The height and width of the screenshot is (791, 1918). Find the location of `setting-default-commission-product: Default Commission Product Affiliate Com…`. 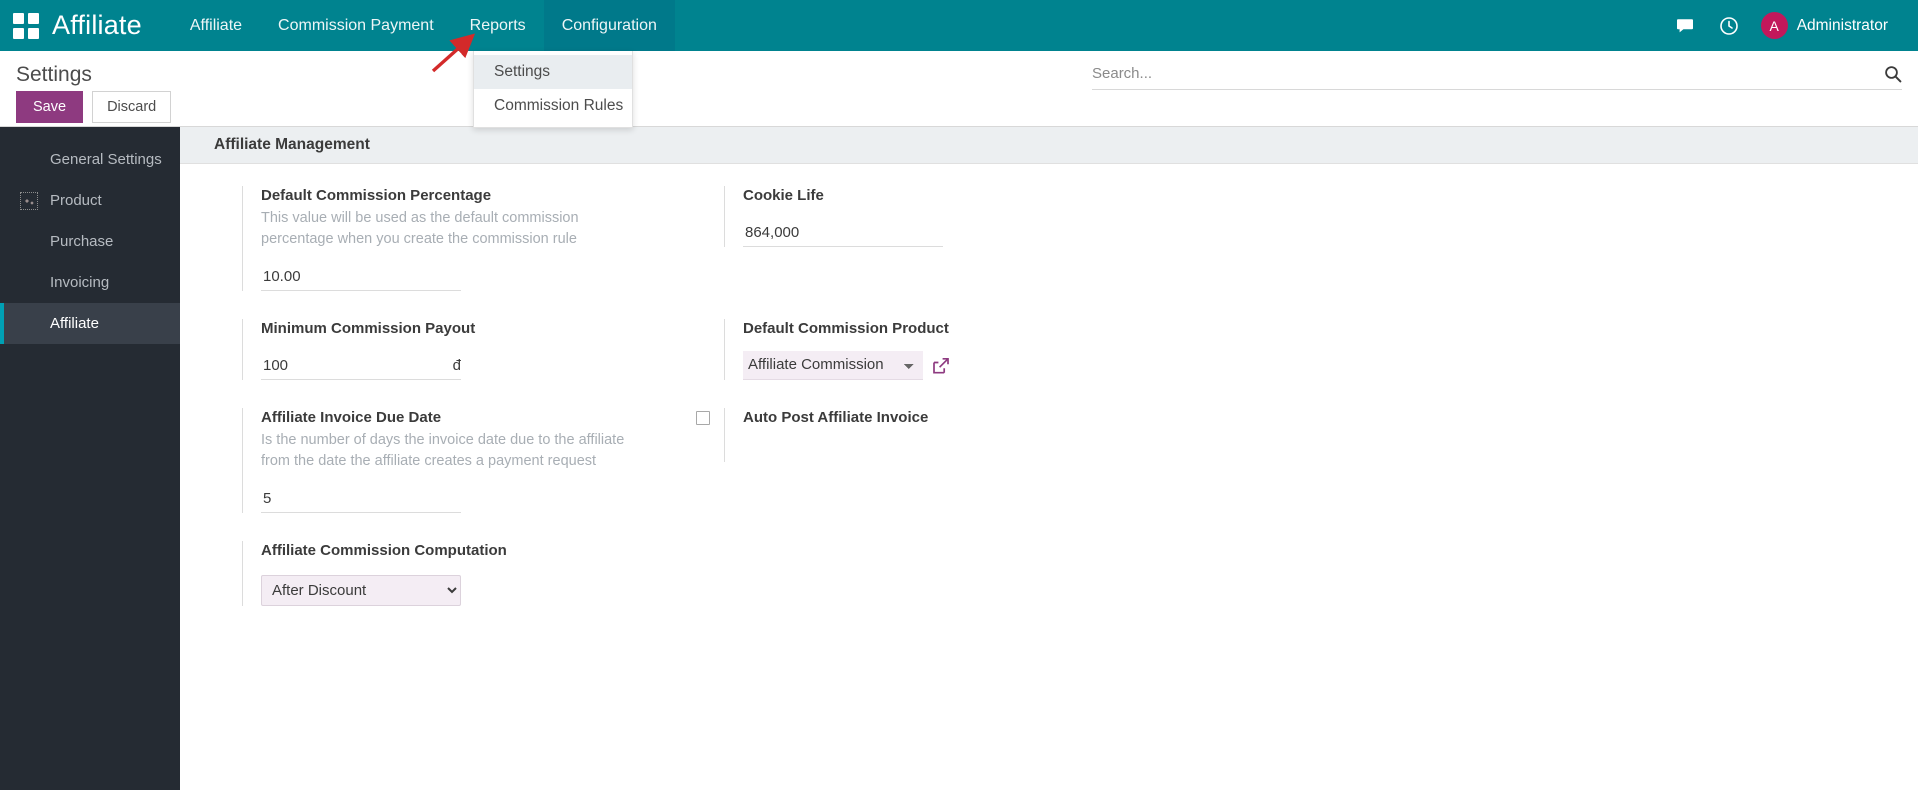

setting-default-commission-product: Default Commission Product Affiliate Com… is located at coordinates (903, 355).